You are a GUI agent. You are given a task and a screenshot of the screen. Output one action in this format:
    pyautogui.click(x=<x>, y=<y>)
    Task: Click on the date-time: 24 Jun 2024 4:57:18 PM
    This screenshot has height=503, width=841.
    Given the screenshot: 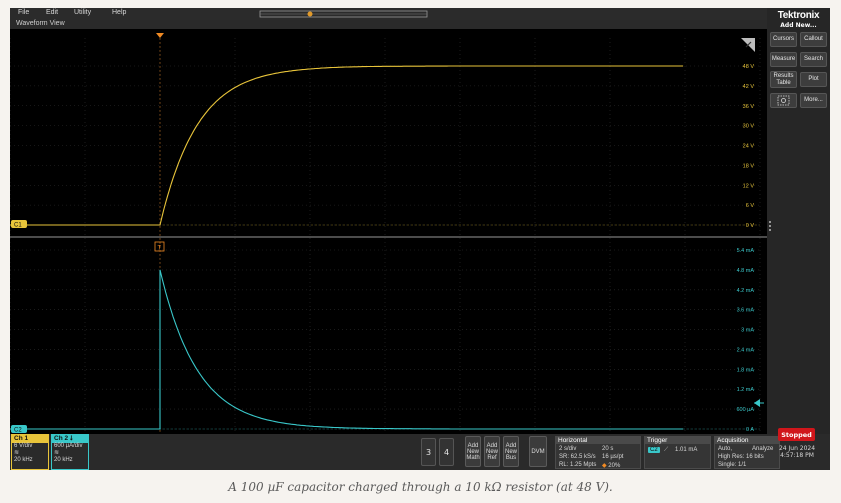 What is the action you would take?
    pyautogui.click(x=797, y=452)
    